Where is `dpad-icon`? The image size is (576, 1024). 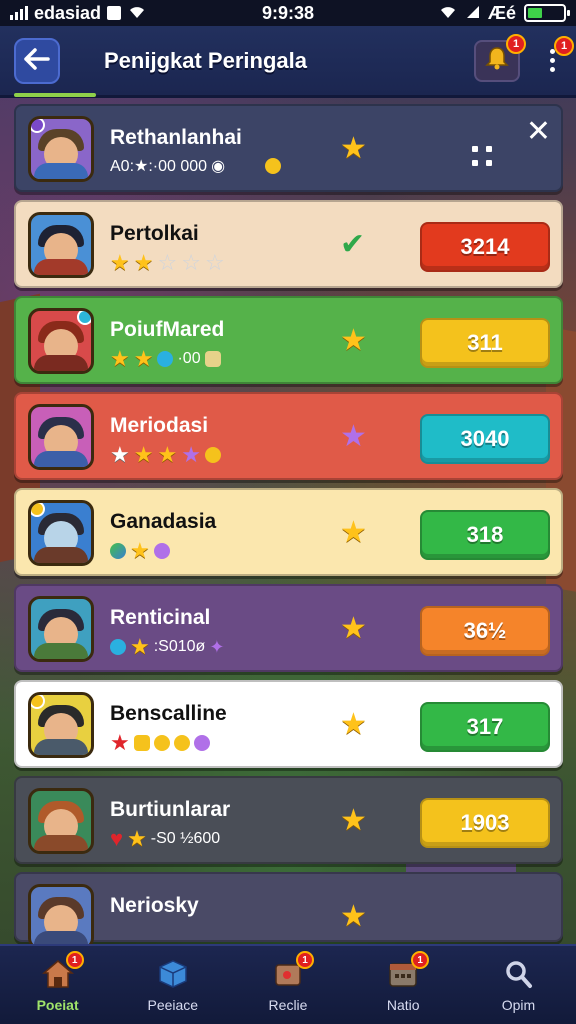 dpad-icon is located at coordinates (483, 157).